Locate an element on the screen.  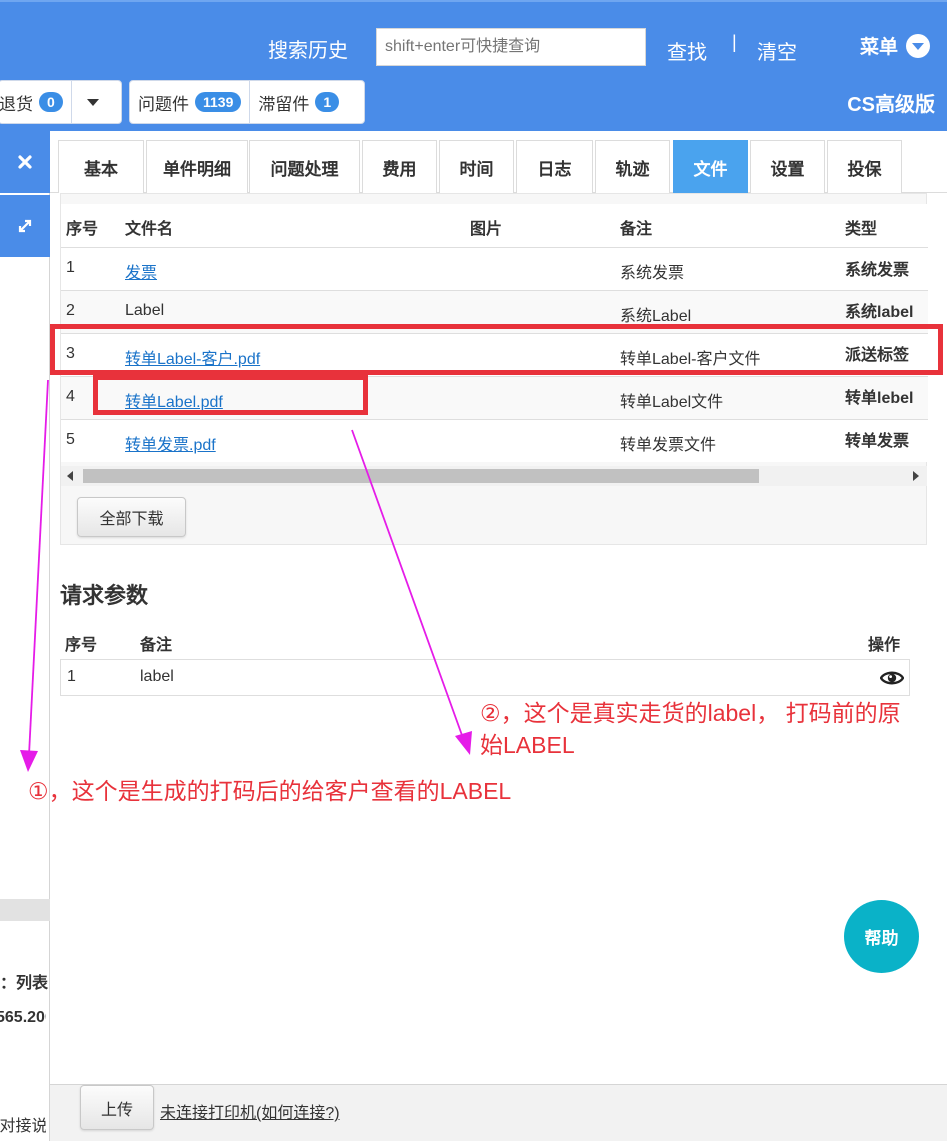
download-all-button: 全部下载 is located at coordinates (131, 517).